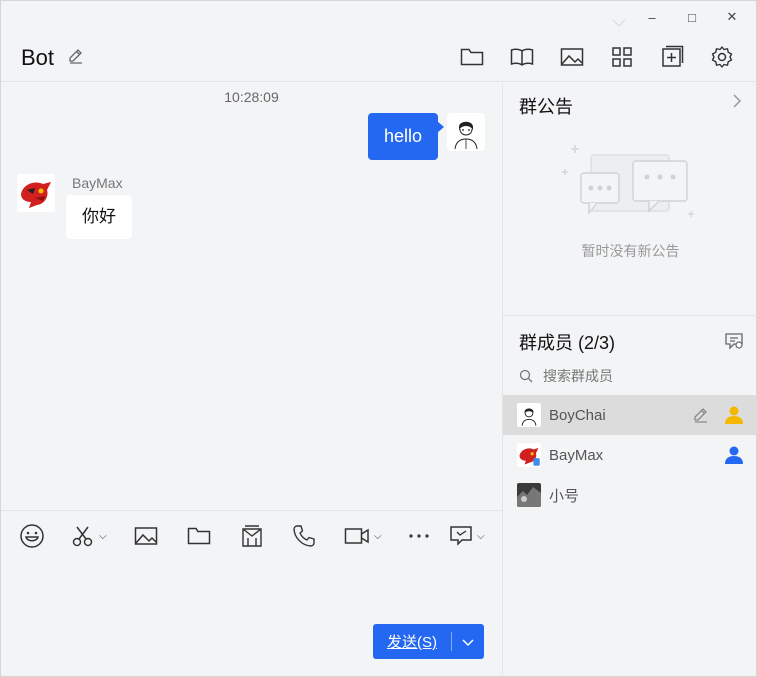 The width and height of the screenshot is (757, 677). What do you see at coordinates (546, 106) in the screenshot?
I see `announcement-title: 群公告` at bounding box center [546, 106].